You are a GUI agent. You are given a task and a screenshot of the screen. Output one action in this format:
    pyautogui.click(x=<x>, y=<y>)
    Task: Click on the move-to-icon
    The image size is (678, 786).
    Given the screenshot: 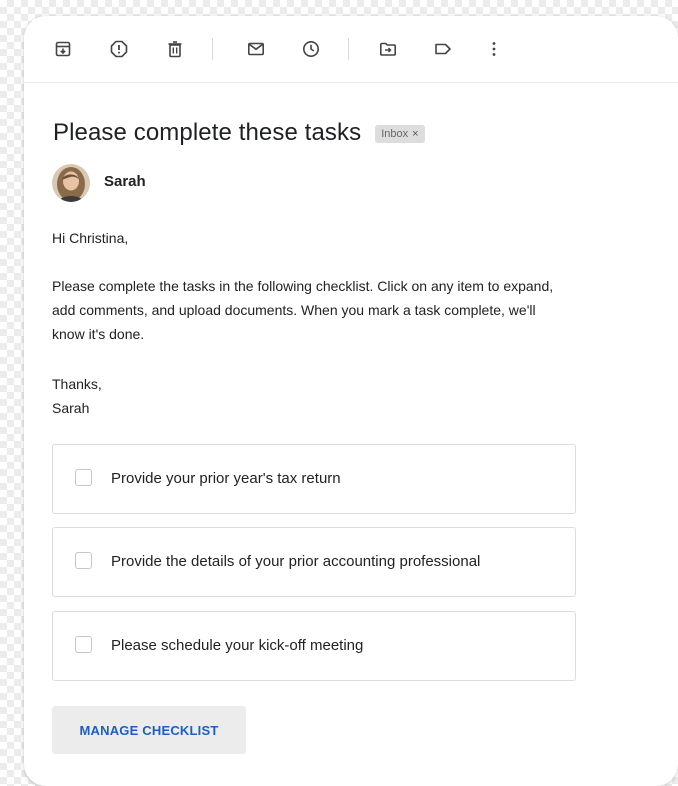 What is the action you would take?
    pyautogui.click(x=388, y=49)
    